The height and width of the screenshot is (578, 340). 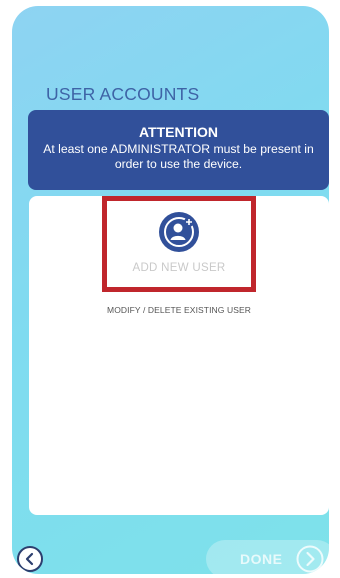 What do you see at coordinates (261, 559) in the screenshot?
I see `done-label: DONE` at bounding box center [261, 559].